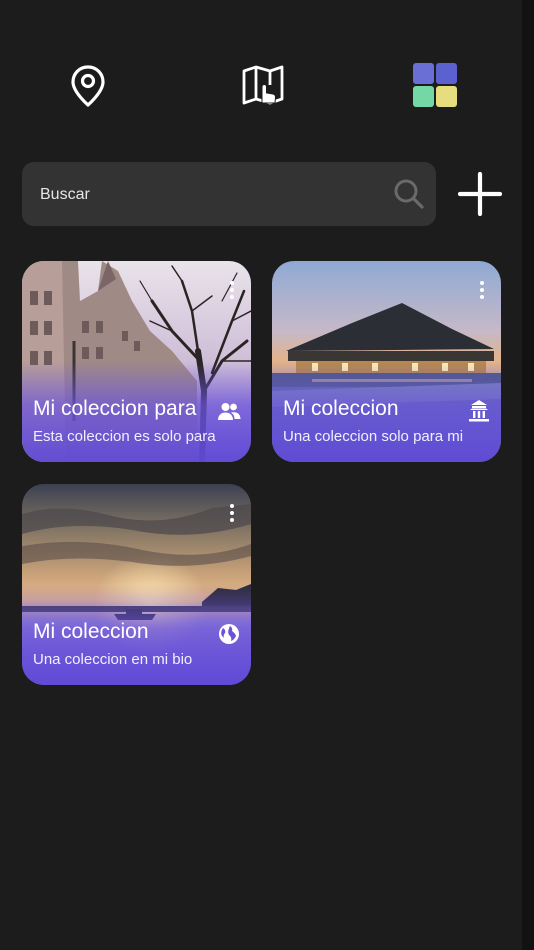 The height and width of the screenshot is (950, 534). What do you see at coordinates (210, 195) in the screenshot?
I see `search-input` at bounding box center [210, 195].